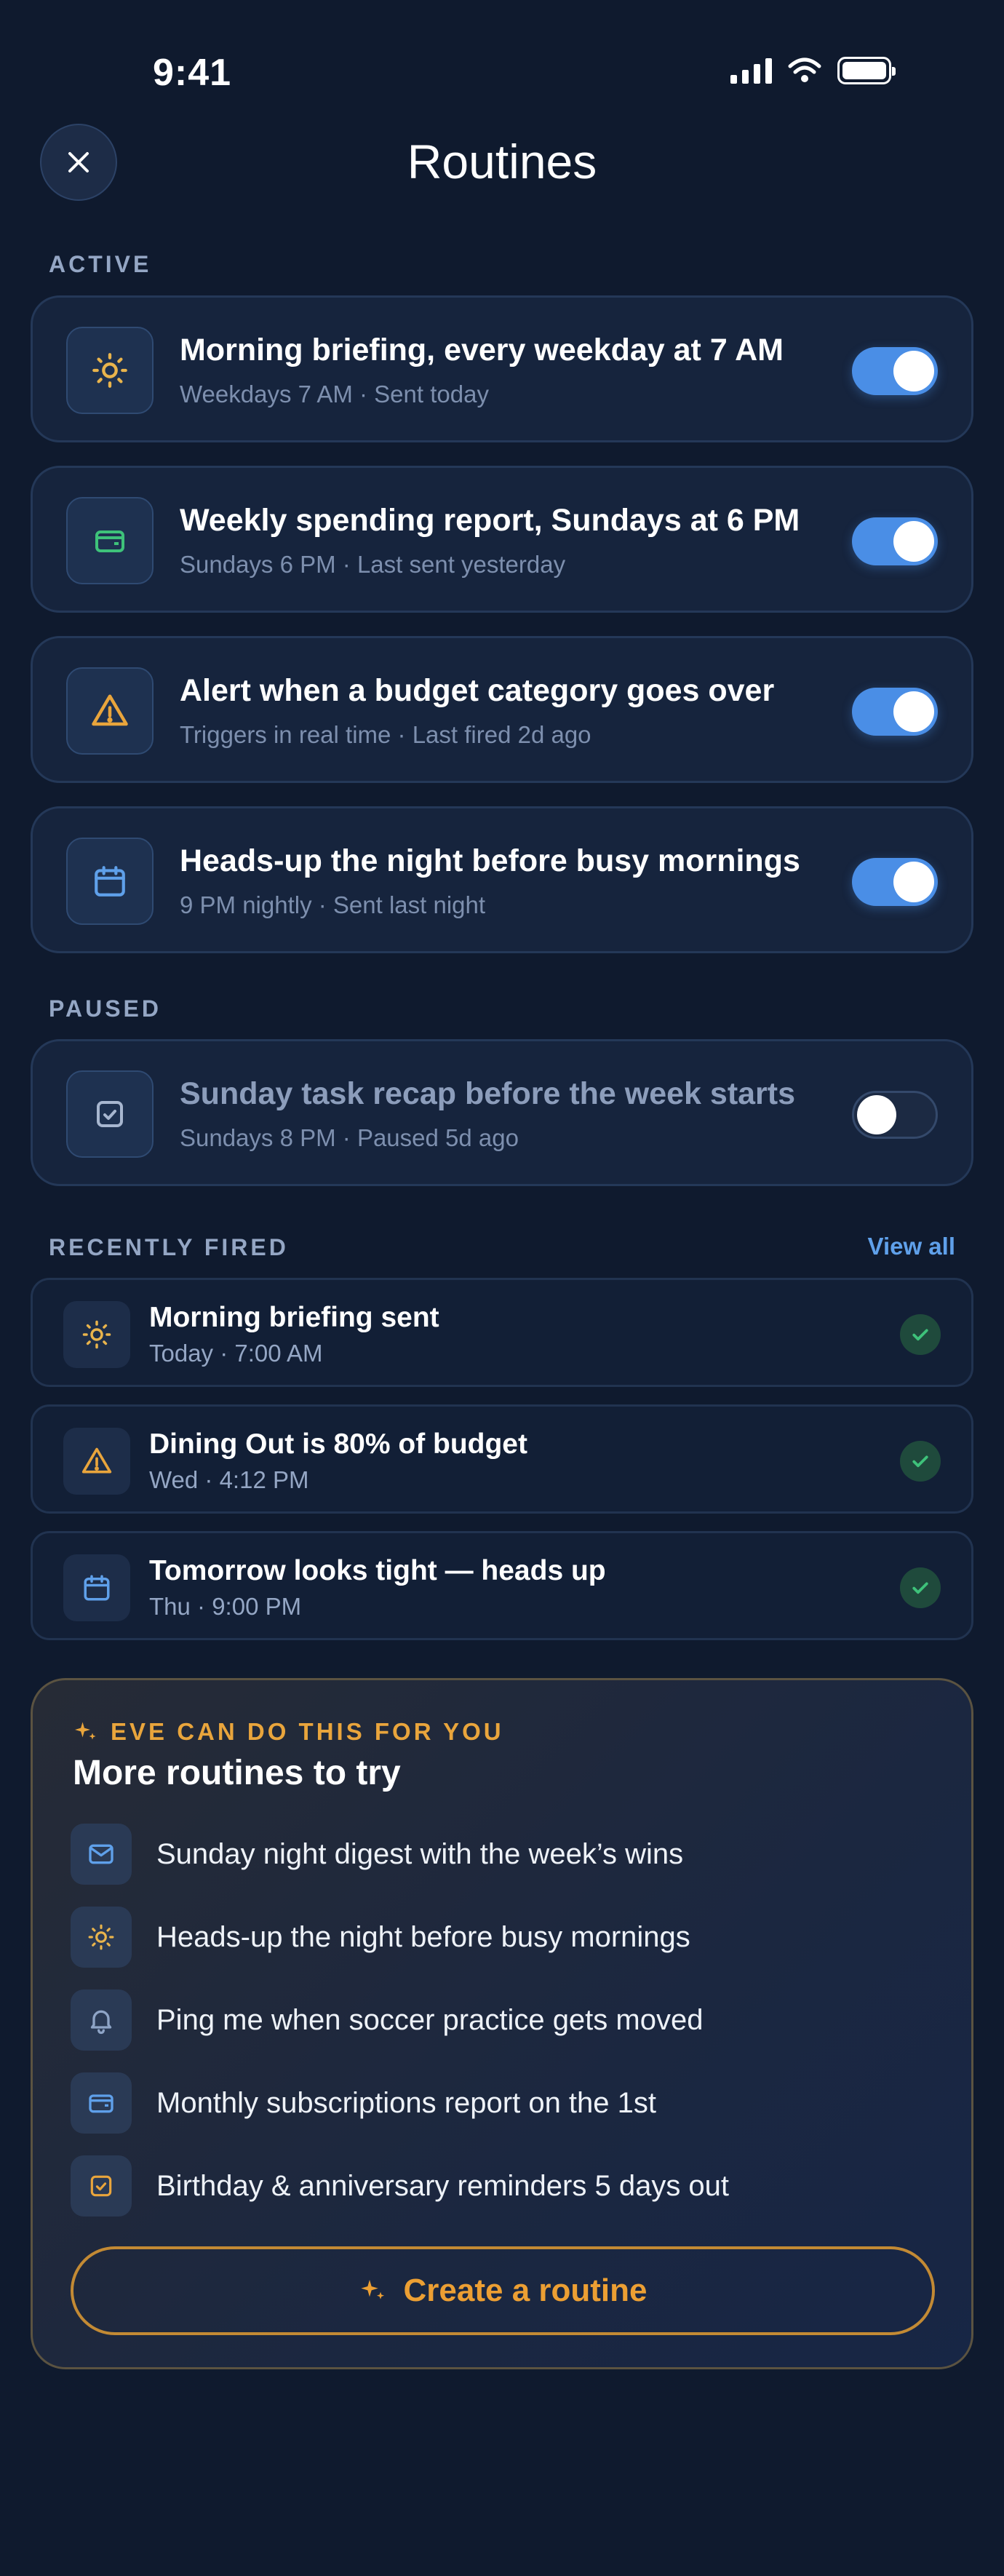 The image size is (1004, 2576). What do you see at coordinates (420, 1854) in the screenshot?
I see `suggestion-text: Sunday night digest with the week’s wins` at bounding box center [420, 1854].